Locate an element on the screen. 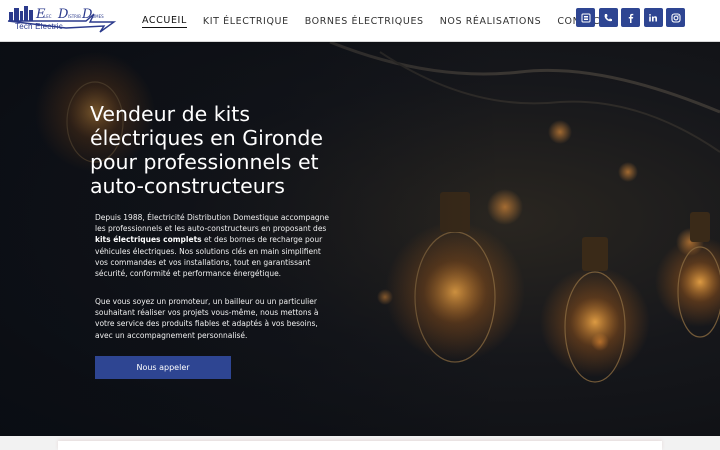 The height and width of the screenshot is (450, 720). email-icon is located at coordinates (585, 17).